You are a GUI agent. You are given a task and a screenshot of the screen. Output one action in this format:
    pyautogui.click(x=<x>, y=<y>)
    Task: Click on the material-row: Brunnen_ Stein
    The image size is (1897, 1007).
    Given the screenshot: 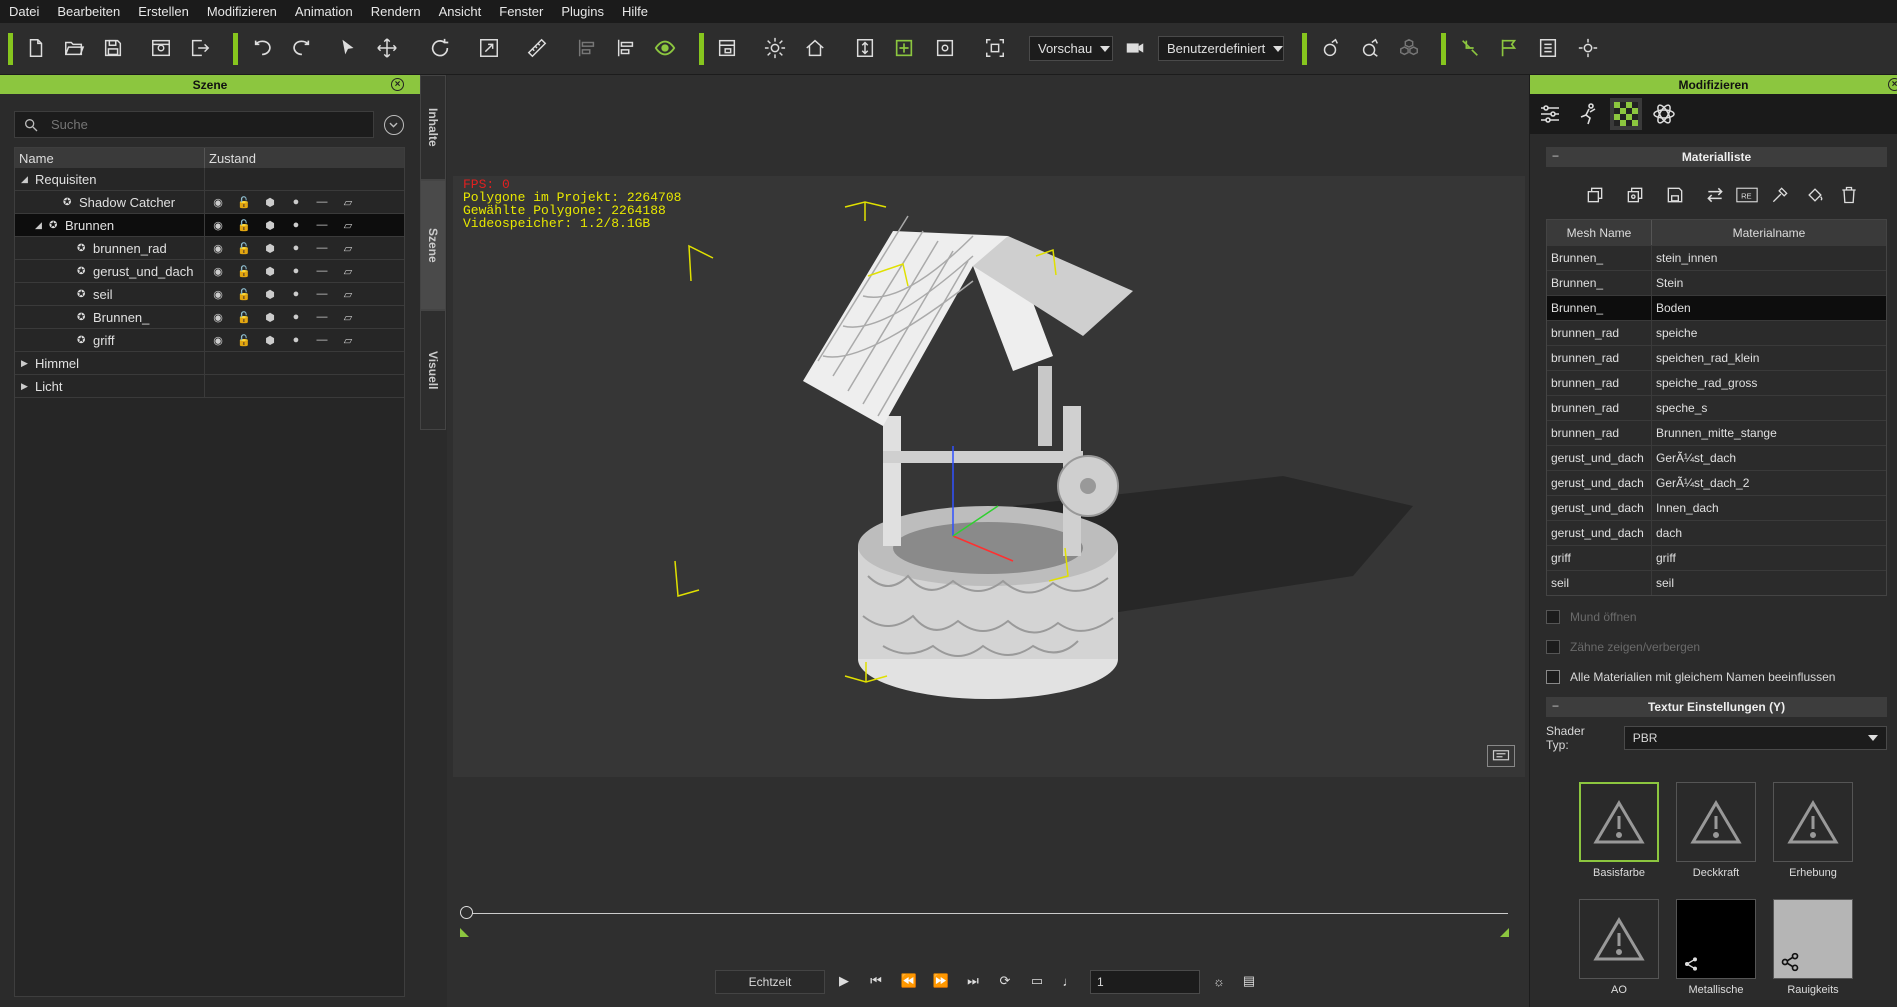 What is the action you would take?
    pyautogui.click(x=1716, y=282)
    